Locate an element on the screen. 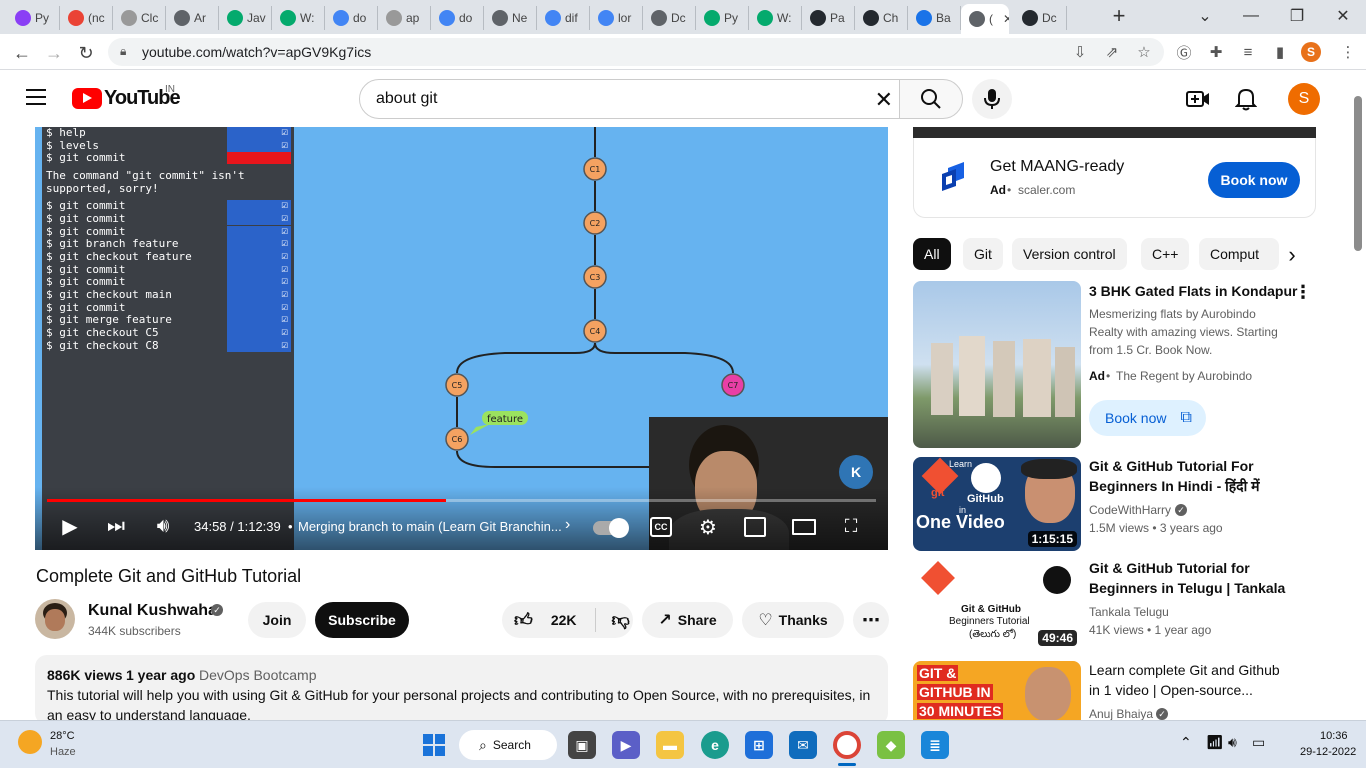 The height and width of the screenshot is (768, 1366). create-video-icon is located at coordinates (1198, 99).